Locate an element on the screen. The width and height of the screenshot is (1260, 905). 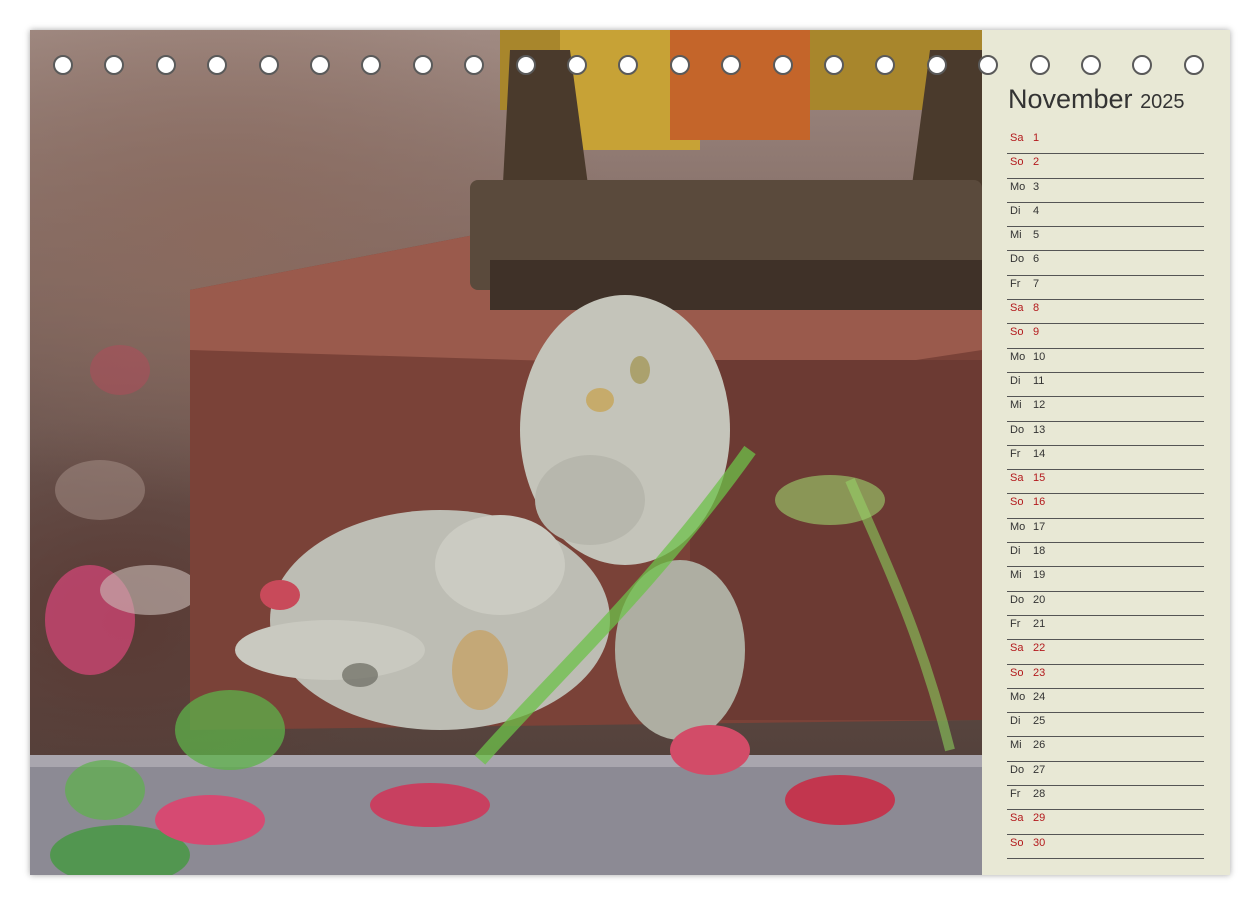
day-number: 15 is located at coordinates (1039, 478).